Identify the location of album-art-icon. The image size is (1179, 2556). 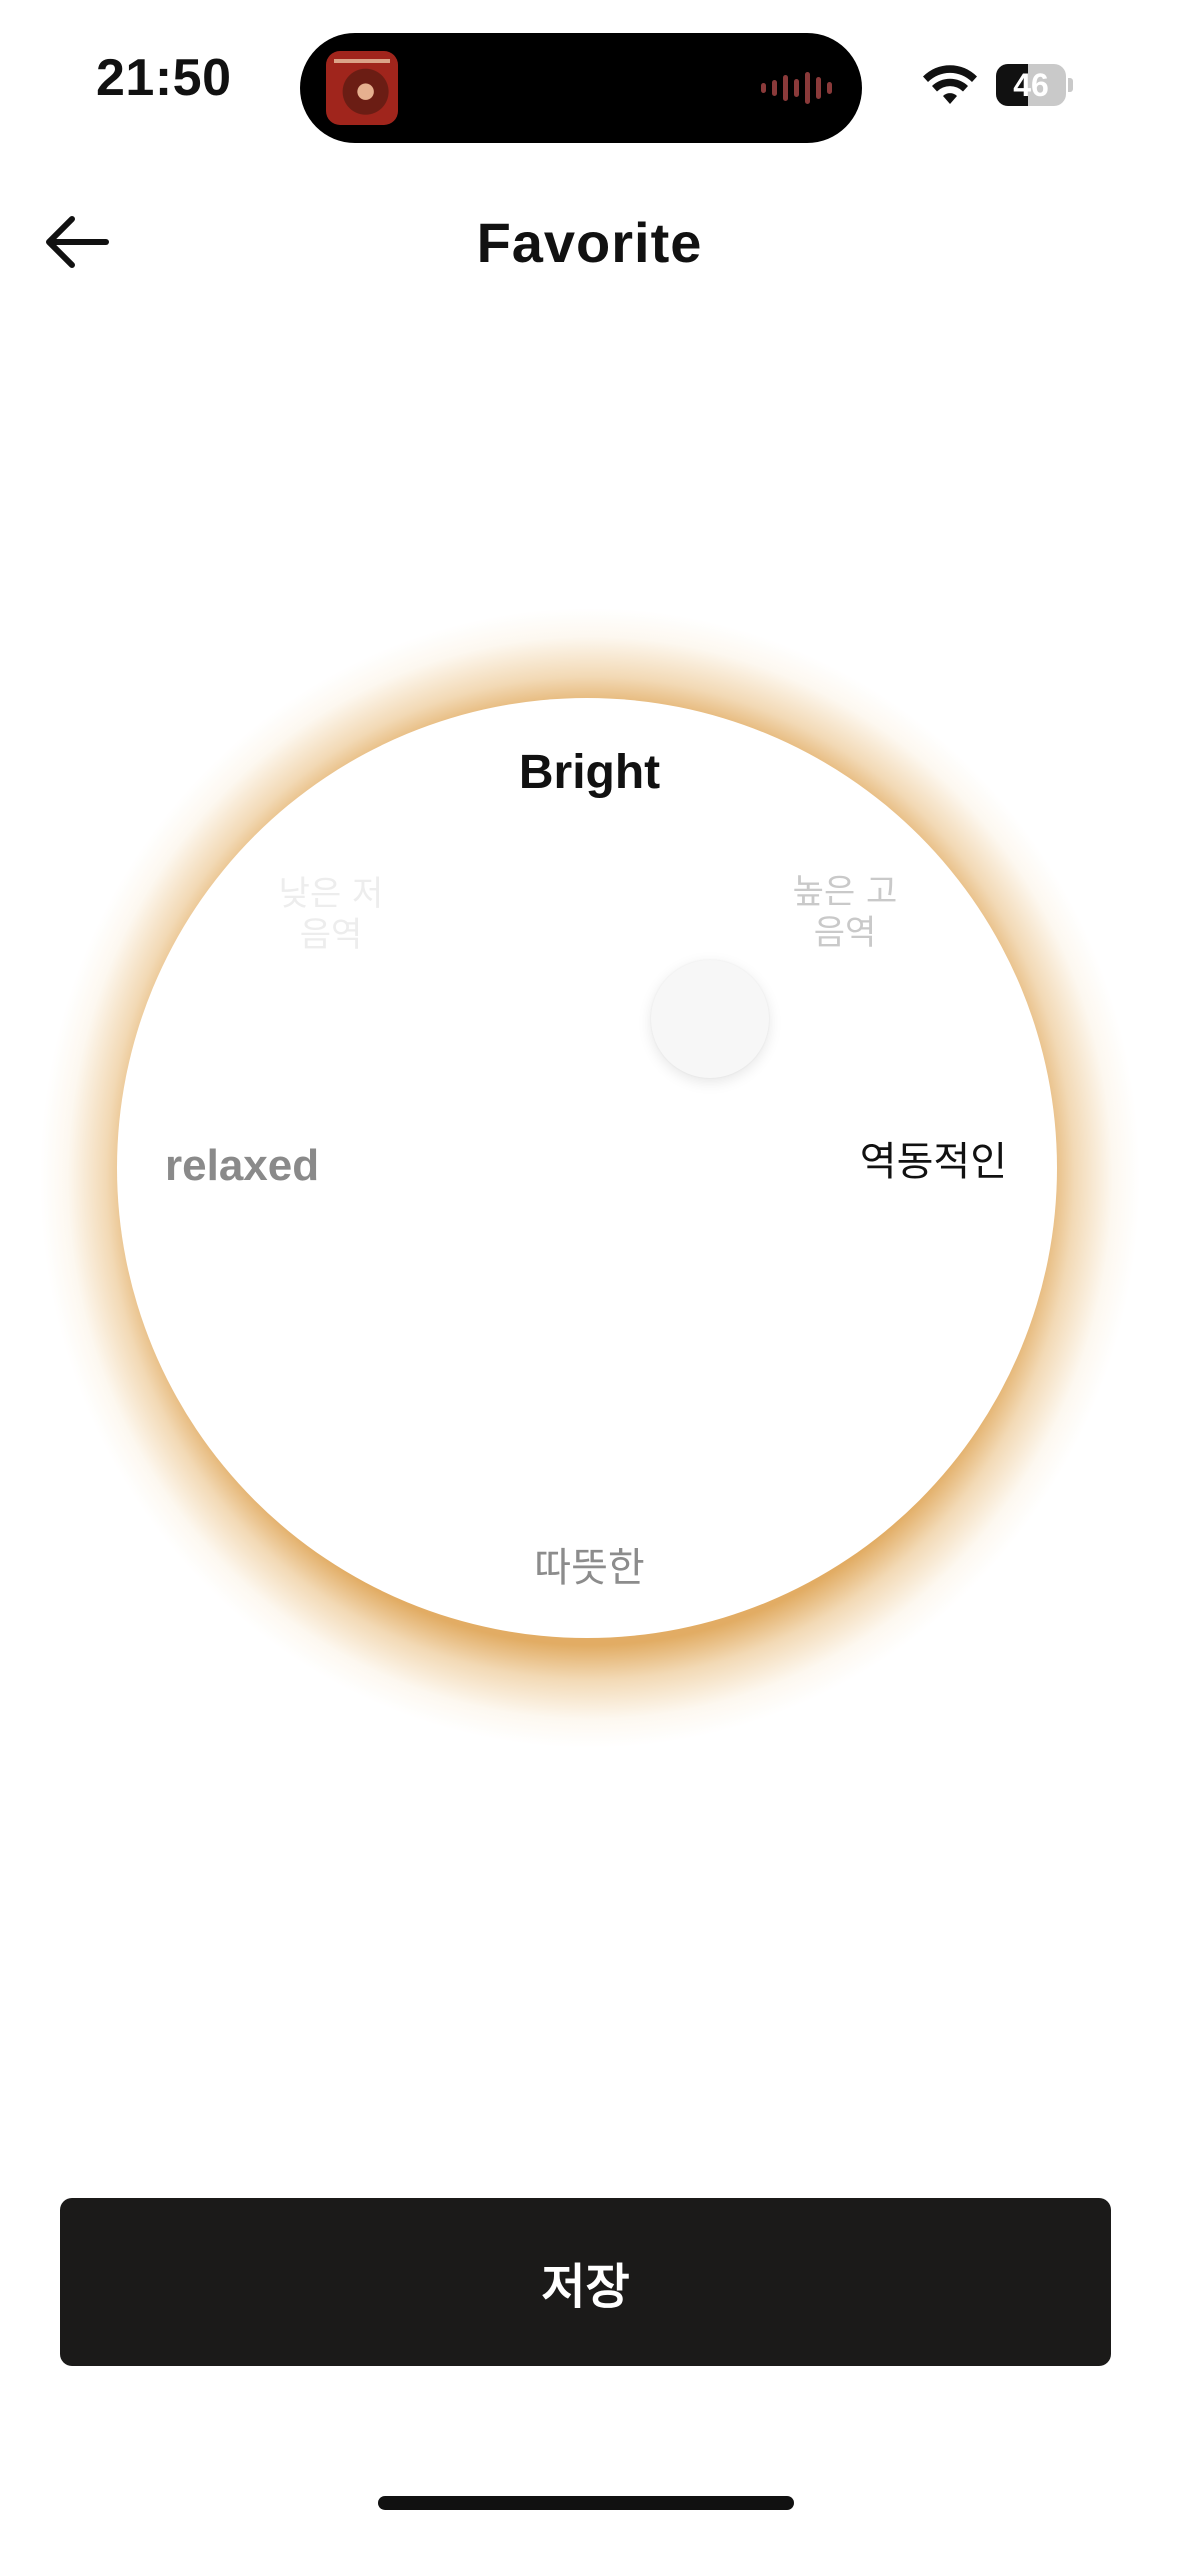
(362, 88).